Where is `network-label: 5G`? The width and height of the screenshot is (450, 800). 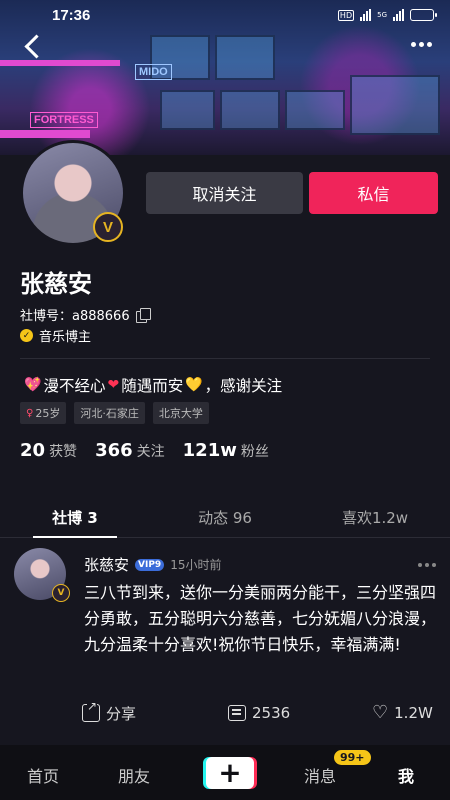 network-label: 5G is located at coordinates (382, 14).